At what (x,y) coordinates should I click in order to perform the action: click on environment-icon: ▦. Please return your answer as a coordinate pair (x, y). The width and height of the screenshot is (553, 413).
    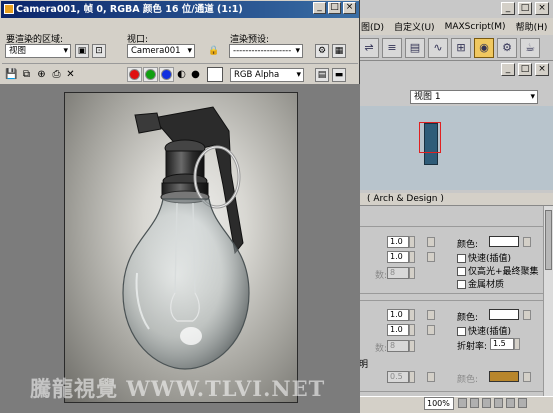
    Looking at the image, I should click on (339, 51).